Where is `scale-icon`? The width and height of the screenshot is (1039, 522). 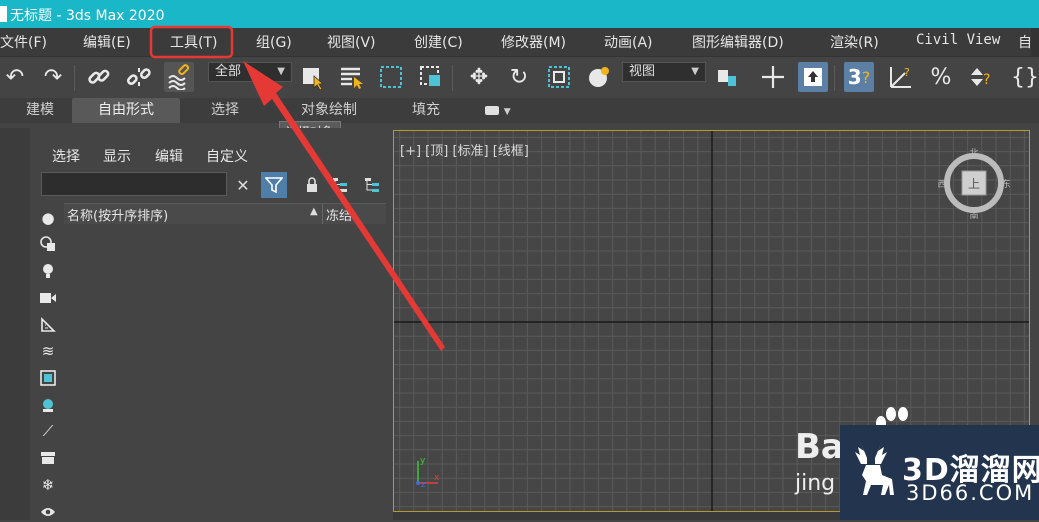 scale-icon is located at coordinates (559, 77).